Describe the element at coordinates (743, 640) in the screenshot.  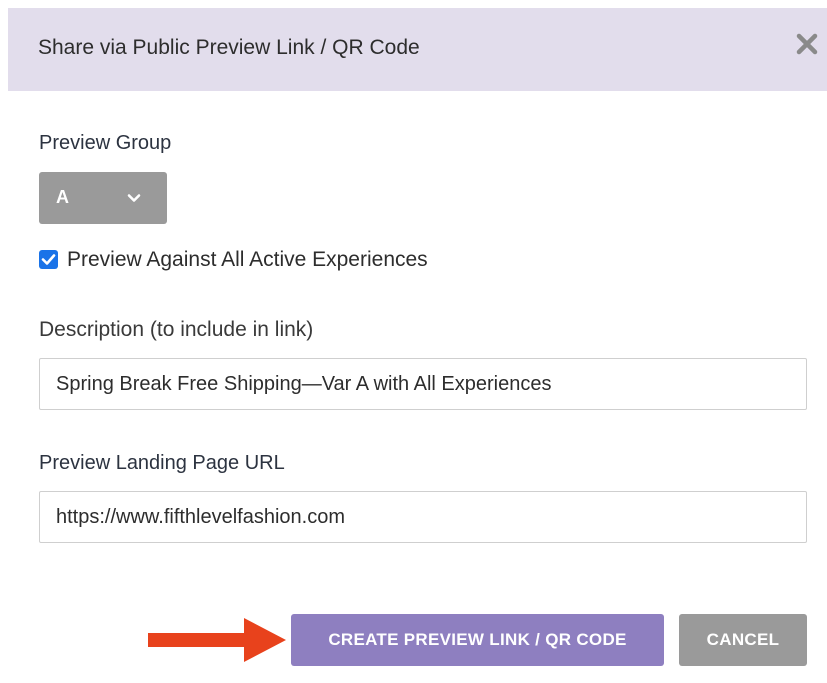
I see `cancel-button: CANCEL` at that location.